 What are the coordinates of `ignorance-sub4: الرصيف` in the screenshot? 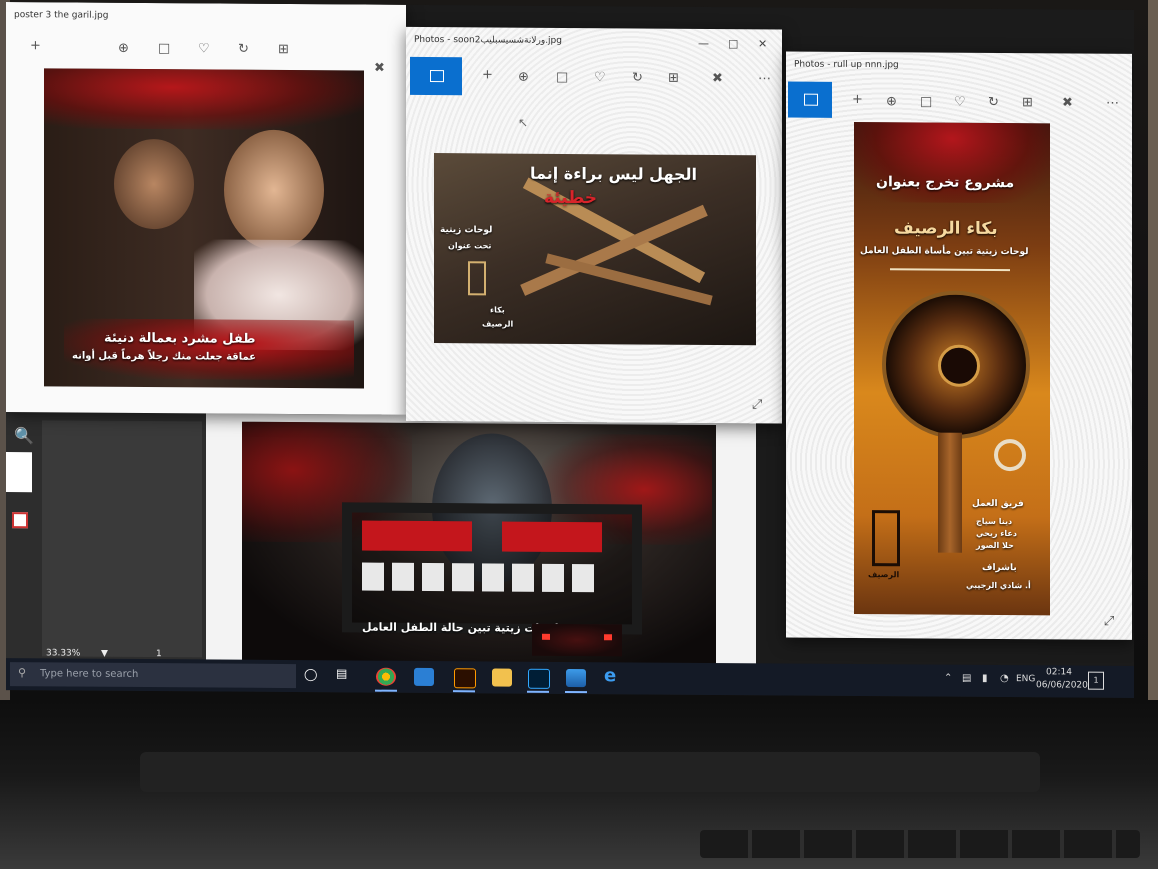 It's located at (498, 324).